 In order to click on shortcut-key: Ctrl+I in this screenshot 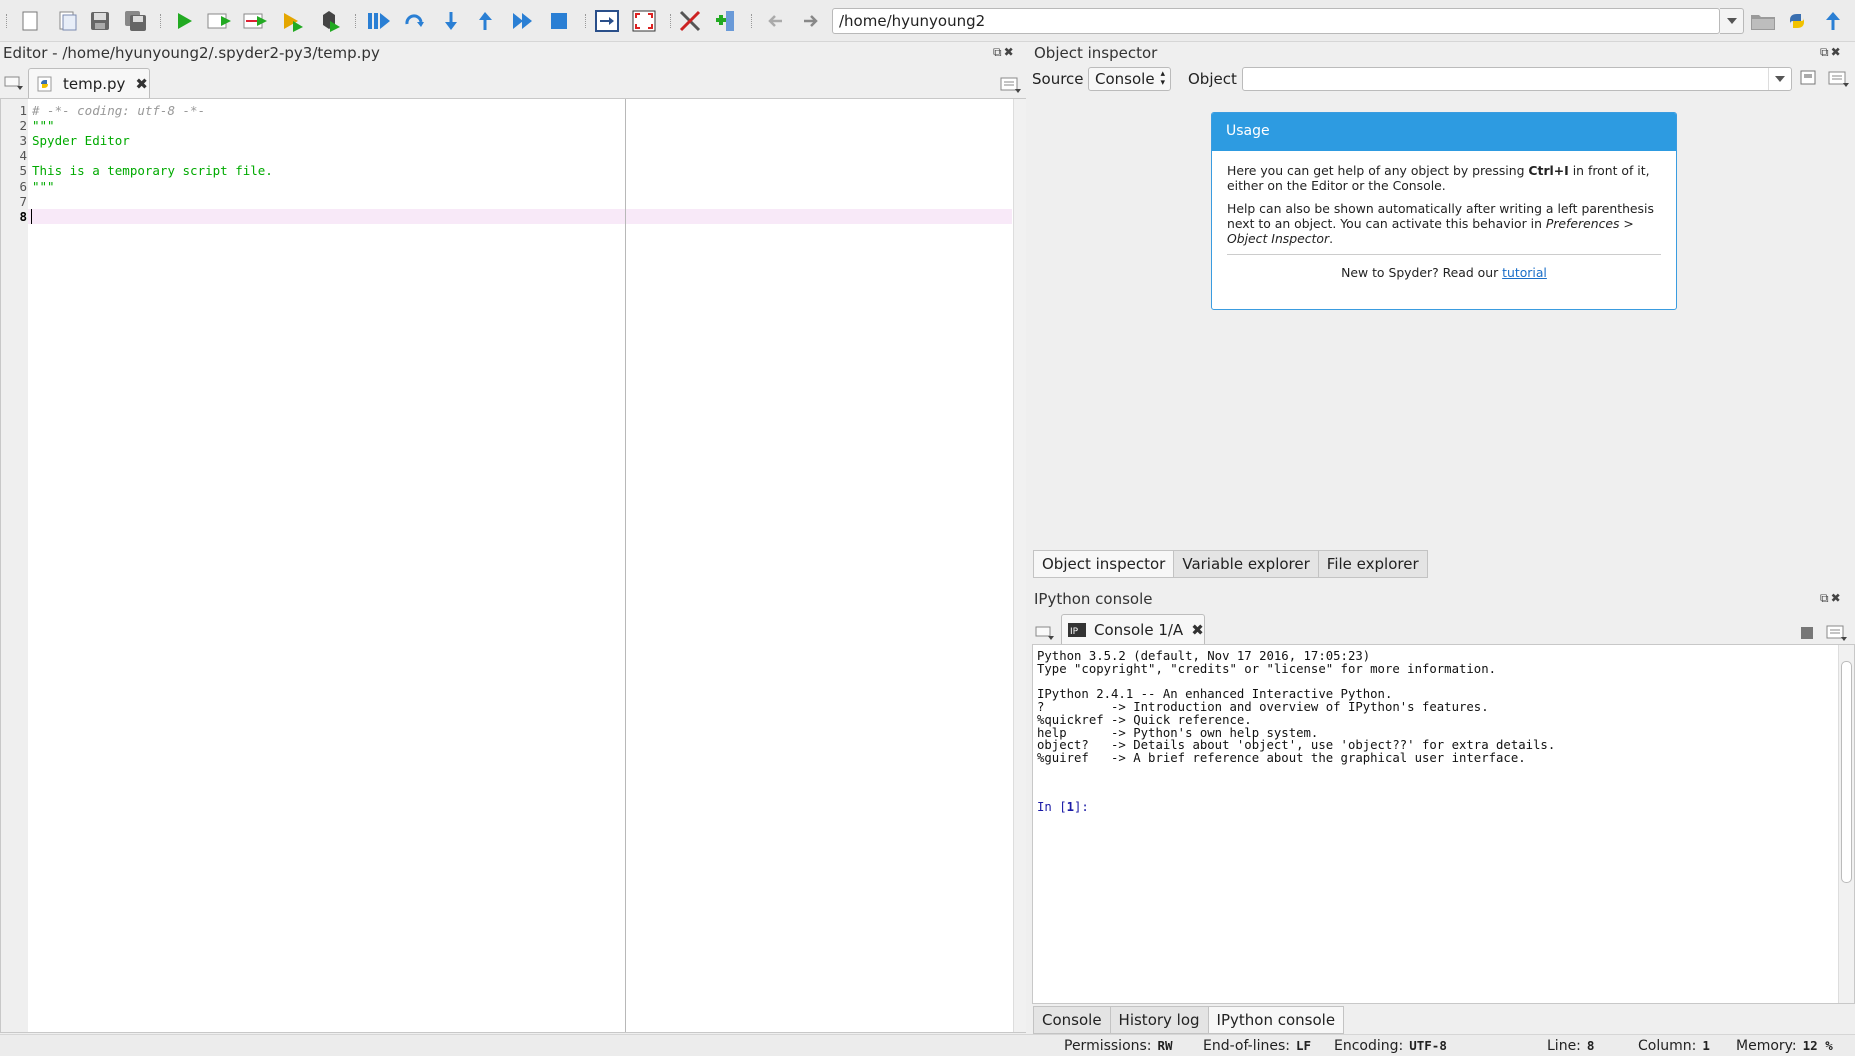, I will do `click(1548, 170)`.